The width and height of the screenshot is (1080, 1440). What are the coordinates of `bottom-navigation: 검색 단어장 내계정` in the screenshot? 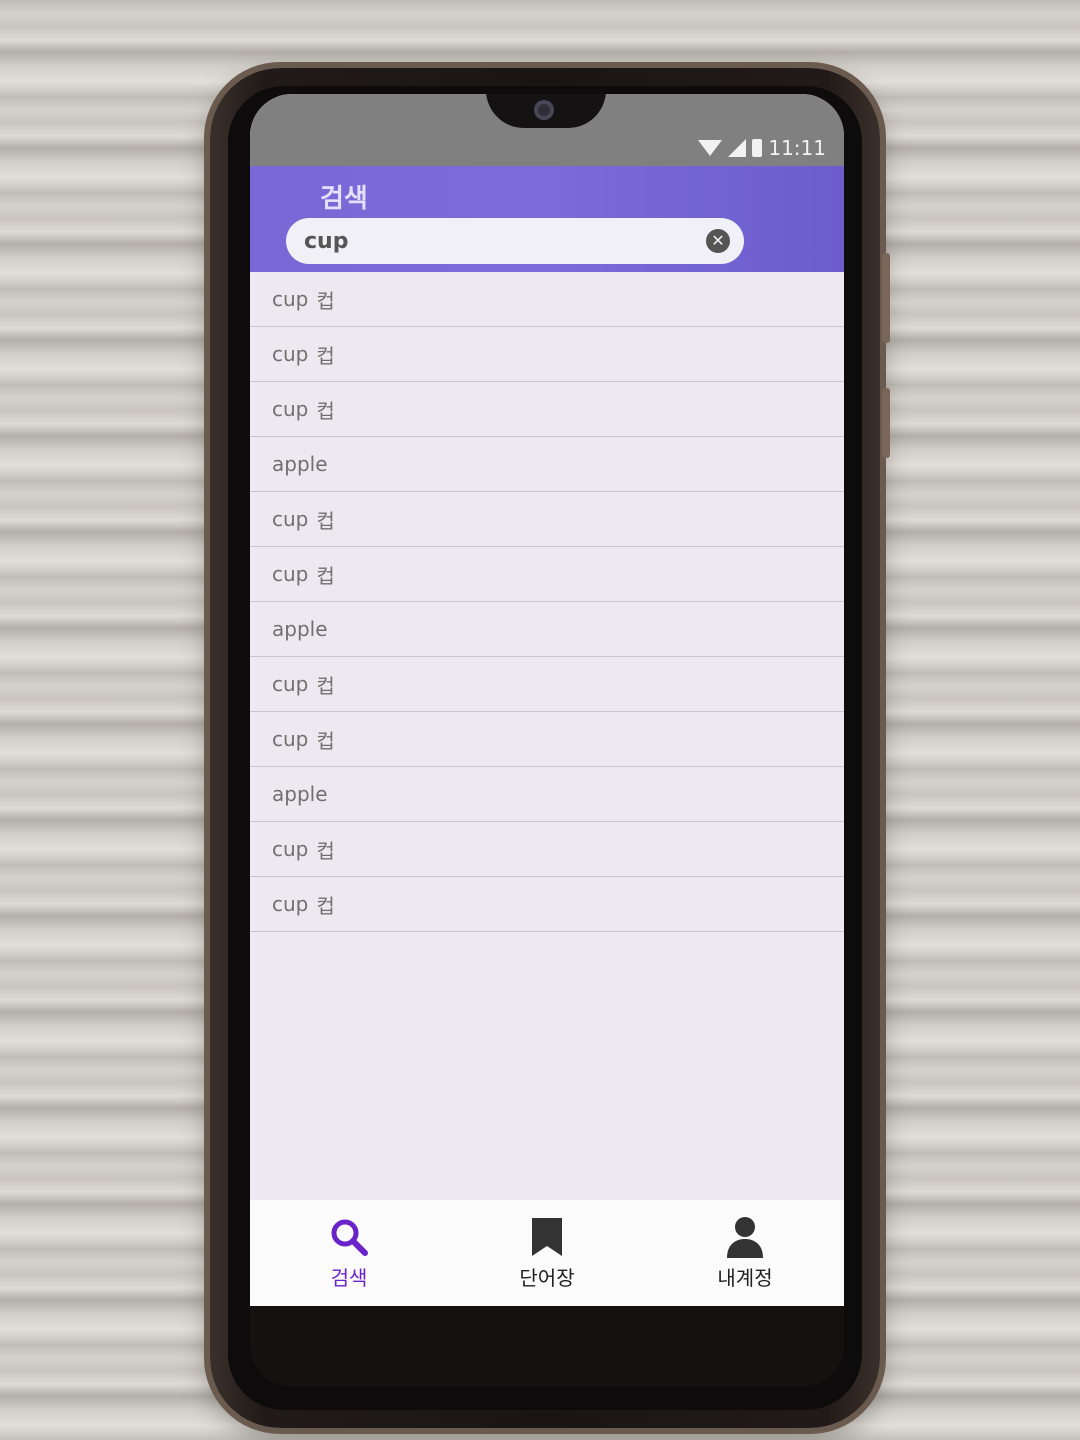 It's located at (547, 1253).